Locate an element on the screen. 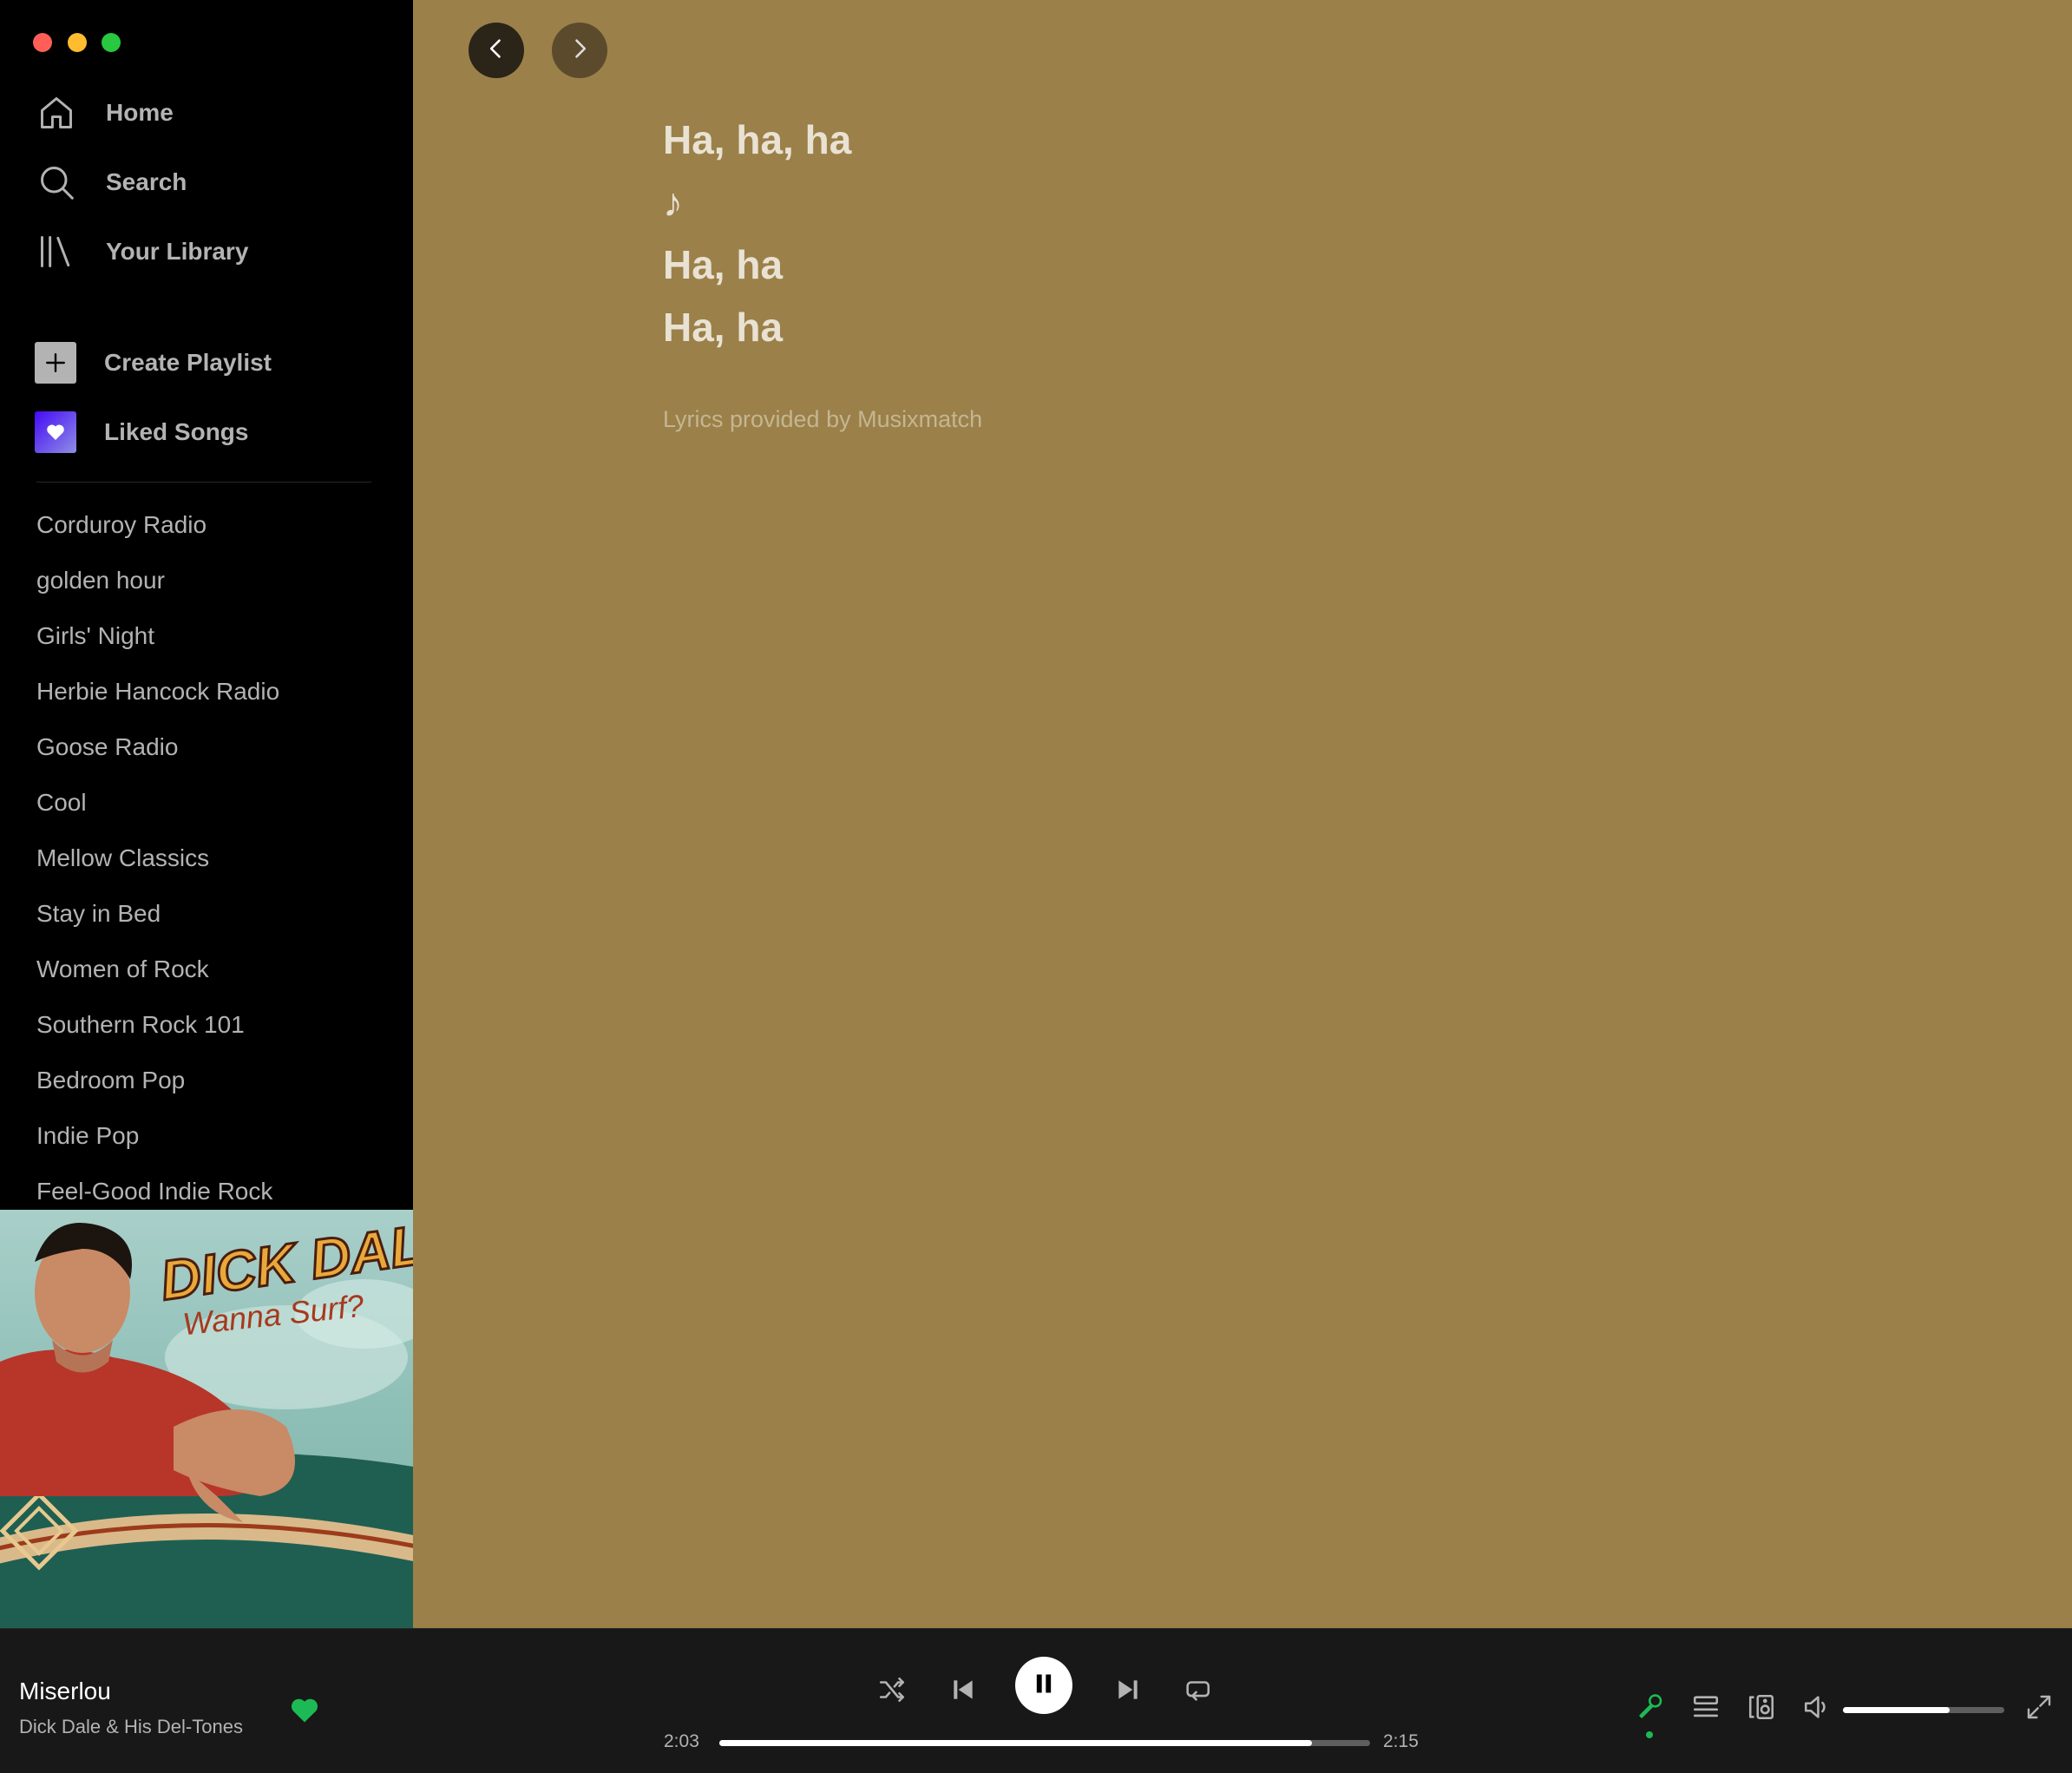 The height and width of the screenshot is (1773, 2072). fullscreen-button is located at coordinates (2039, 1708).